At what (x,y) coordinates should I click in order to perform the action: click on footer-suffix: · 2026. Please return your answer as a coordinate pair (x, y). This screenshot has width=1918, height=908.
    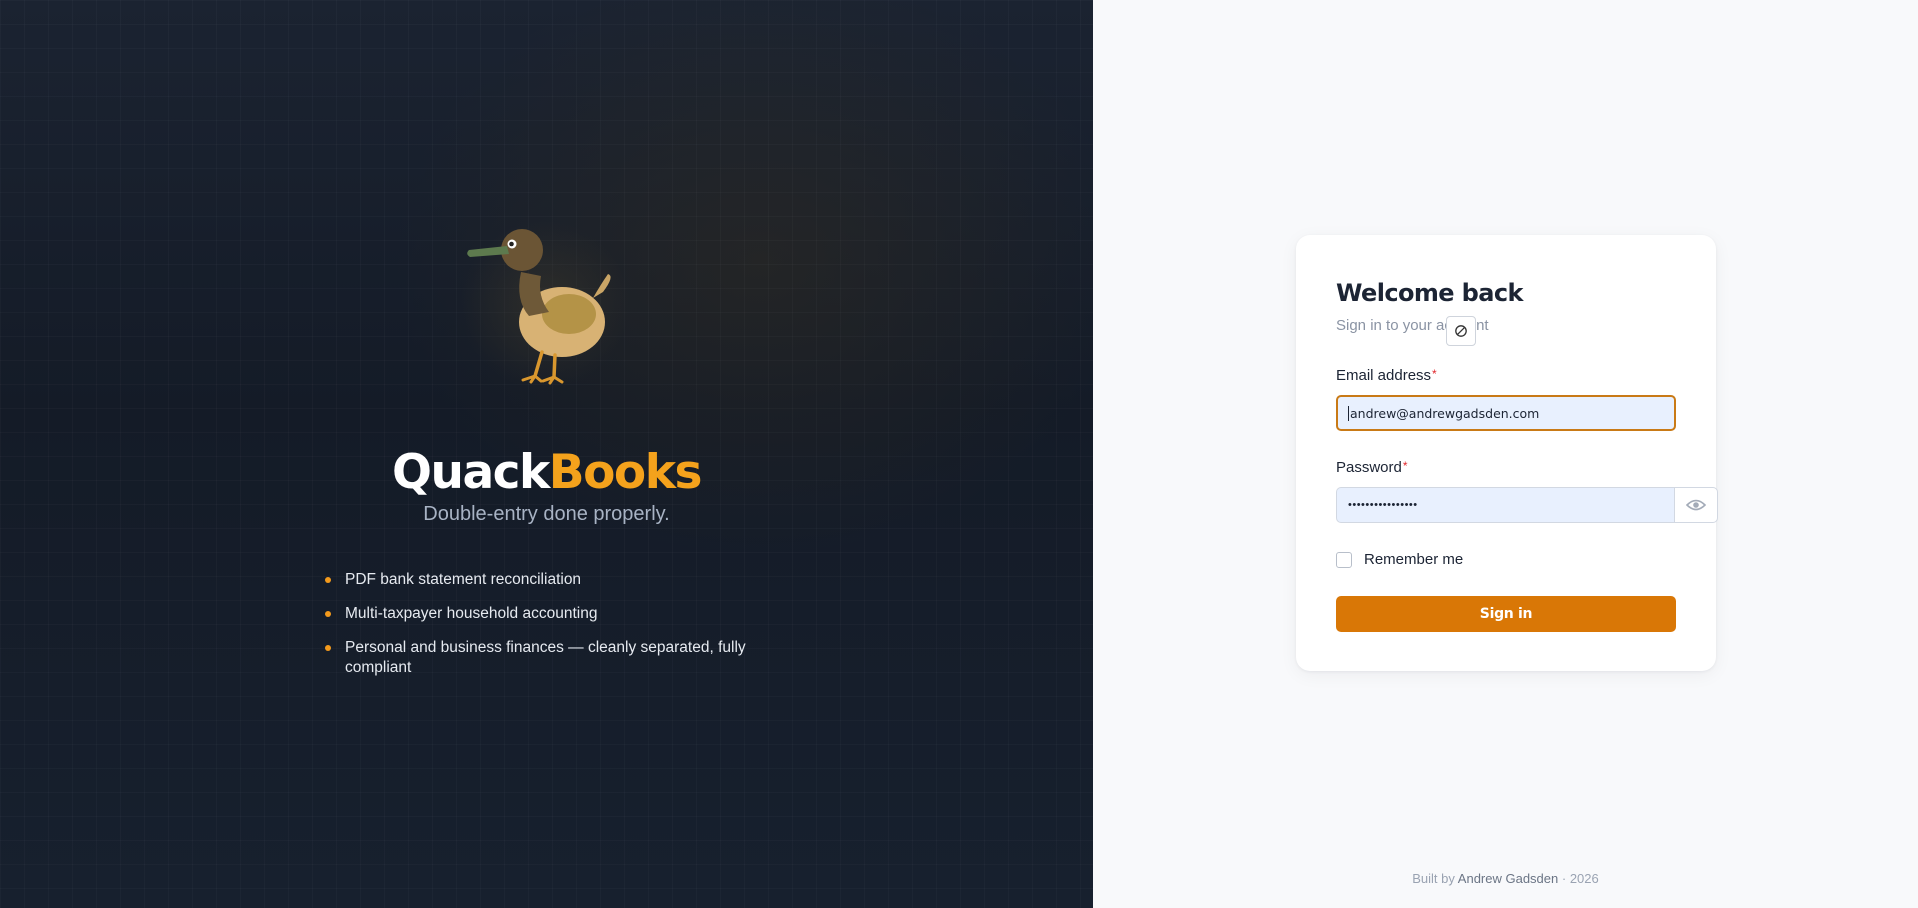
    Looking at the image, I should click on (1580, 878).